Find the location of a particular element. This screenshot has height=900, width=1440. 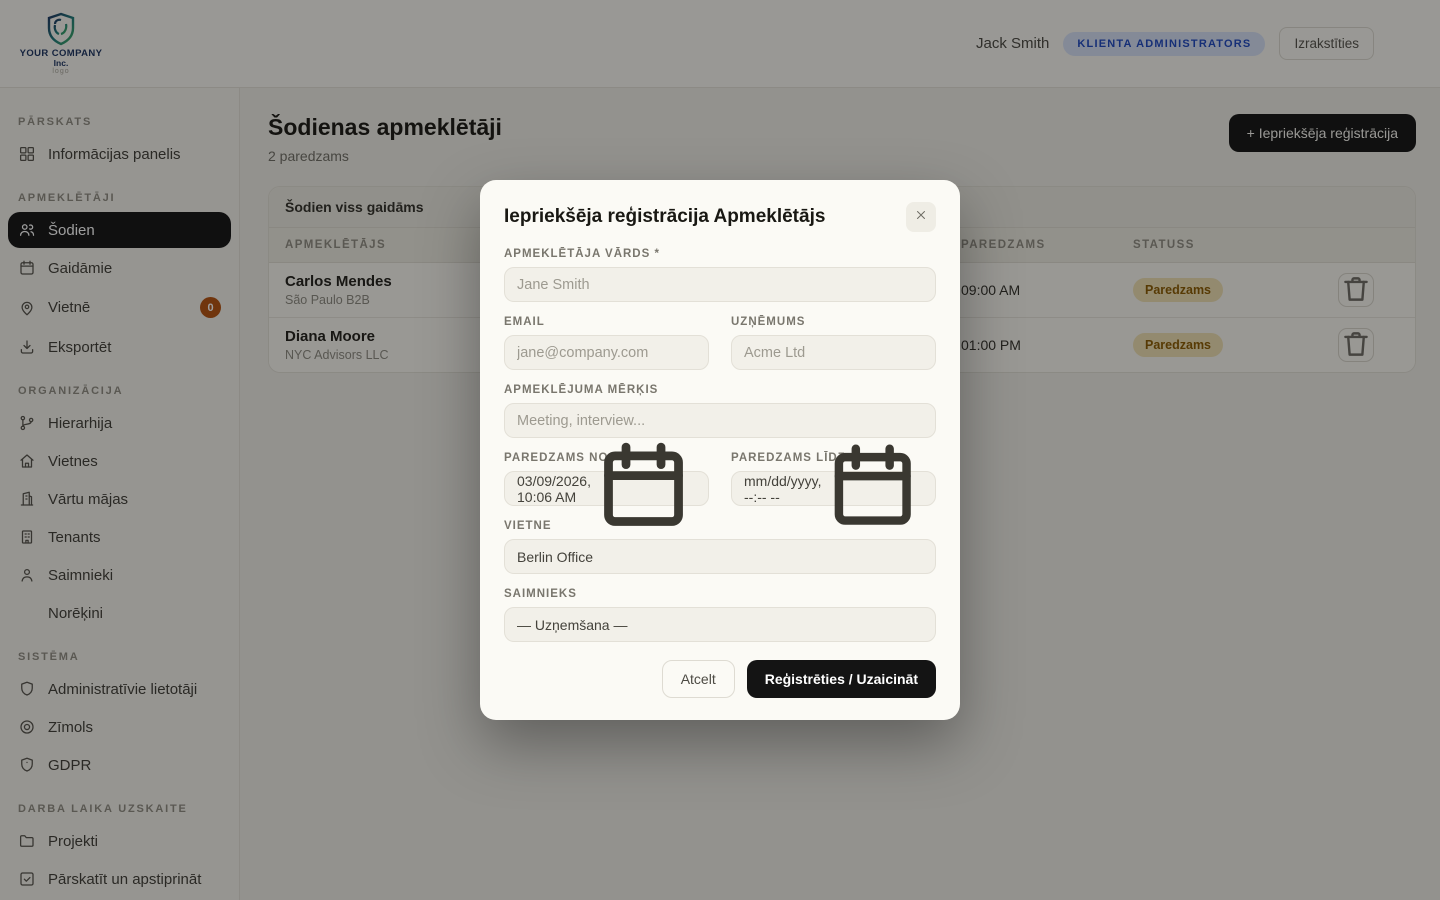

expected-from-input: 03/09/2026, 10:06 AM is located at coordinates (606, 484).